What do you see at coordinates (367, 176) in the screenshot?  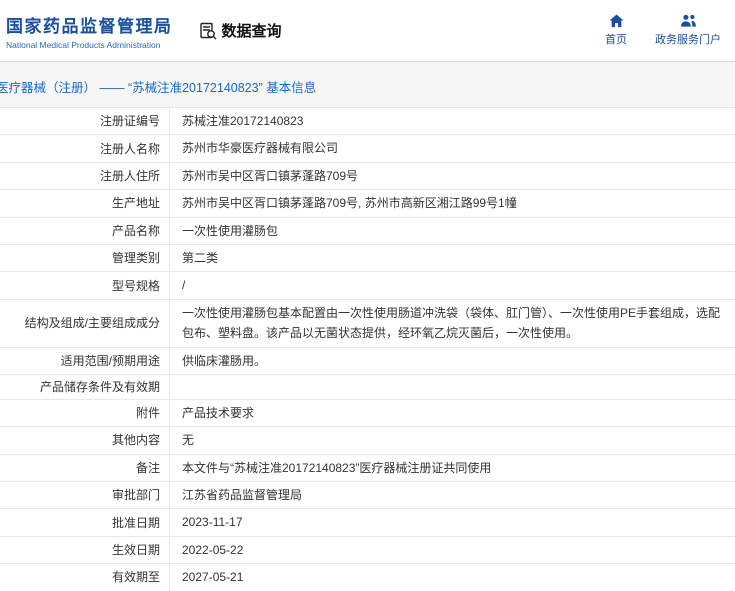 I see `table-row: 注册人住所 苏州市吴中区胥口镇茅蓬路709号` at bounding box center [367, 176].